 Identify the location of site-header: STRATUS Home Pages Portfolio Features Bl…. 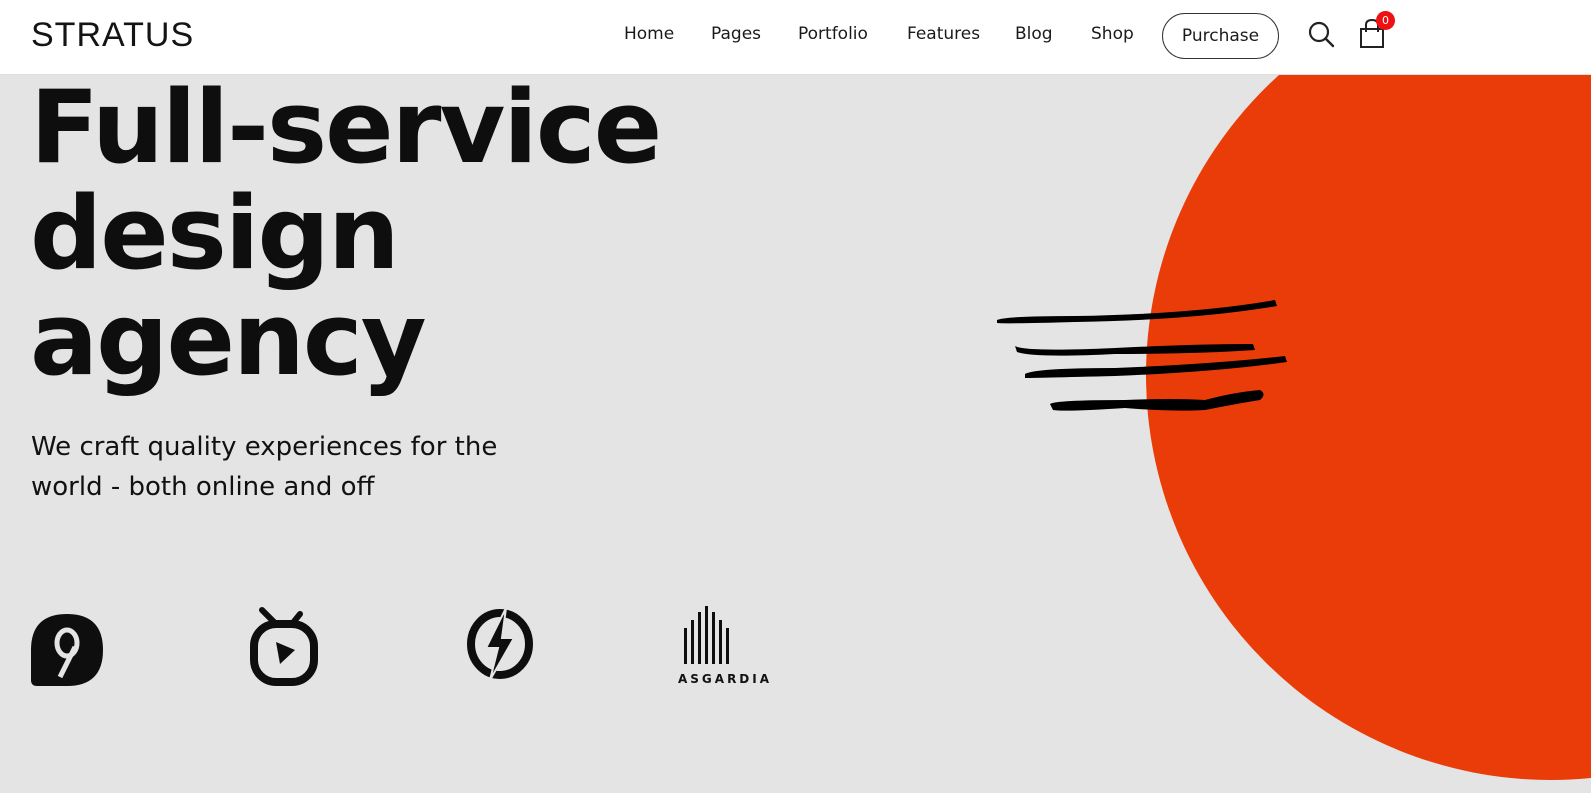
(795, 37).